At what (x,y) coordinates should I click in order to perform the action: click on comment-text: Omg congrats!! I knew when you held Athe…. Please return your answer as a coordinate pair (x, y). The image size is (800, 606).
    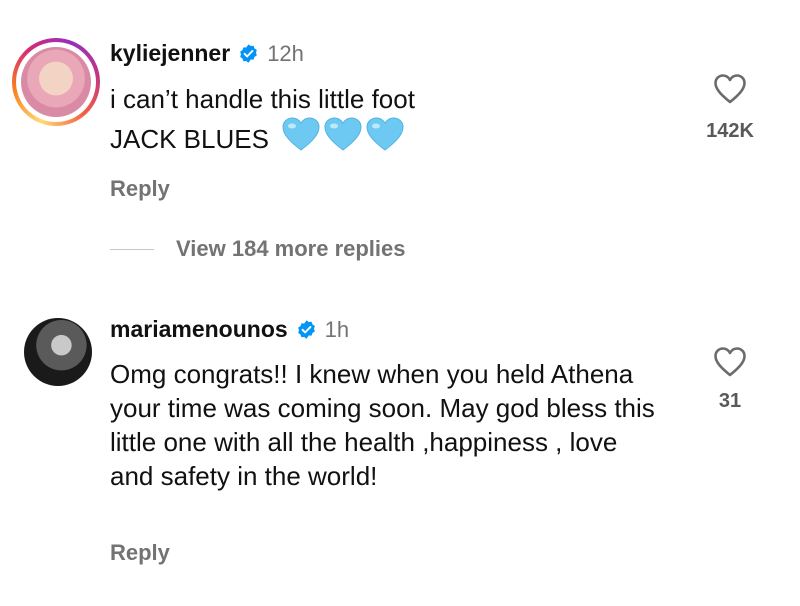
    Looking at the image, I should click on (382, 425).